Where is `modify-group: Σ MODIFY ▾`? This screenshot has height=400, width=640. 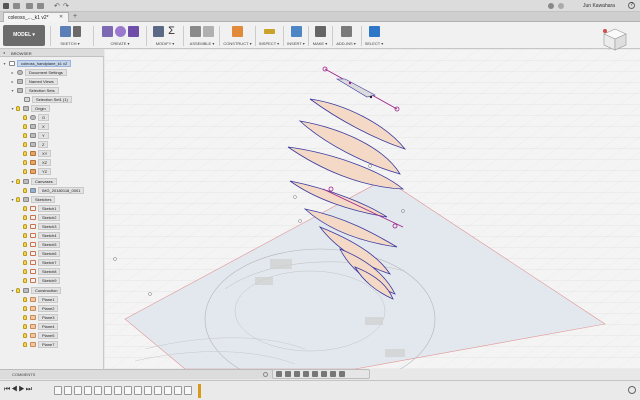 modify-group: Σ MODIFY ▾ is located at coordinates (165, 36).